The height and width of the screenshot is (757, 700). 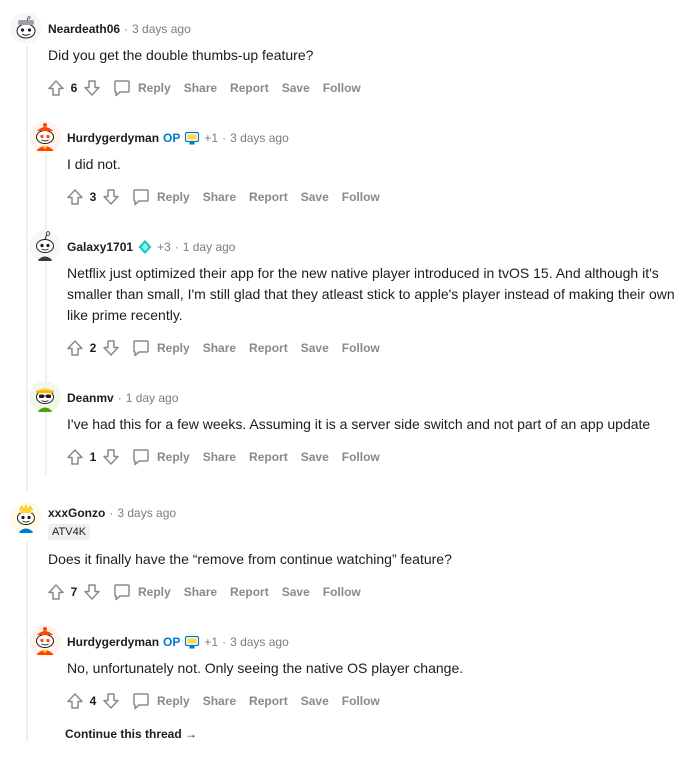 I want to click on continue-thread-link: Continue this thread →, so click(x=131, y=734).